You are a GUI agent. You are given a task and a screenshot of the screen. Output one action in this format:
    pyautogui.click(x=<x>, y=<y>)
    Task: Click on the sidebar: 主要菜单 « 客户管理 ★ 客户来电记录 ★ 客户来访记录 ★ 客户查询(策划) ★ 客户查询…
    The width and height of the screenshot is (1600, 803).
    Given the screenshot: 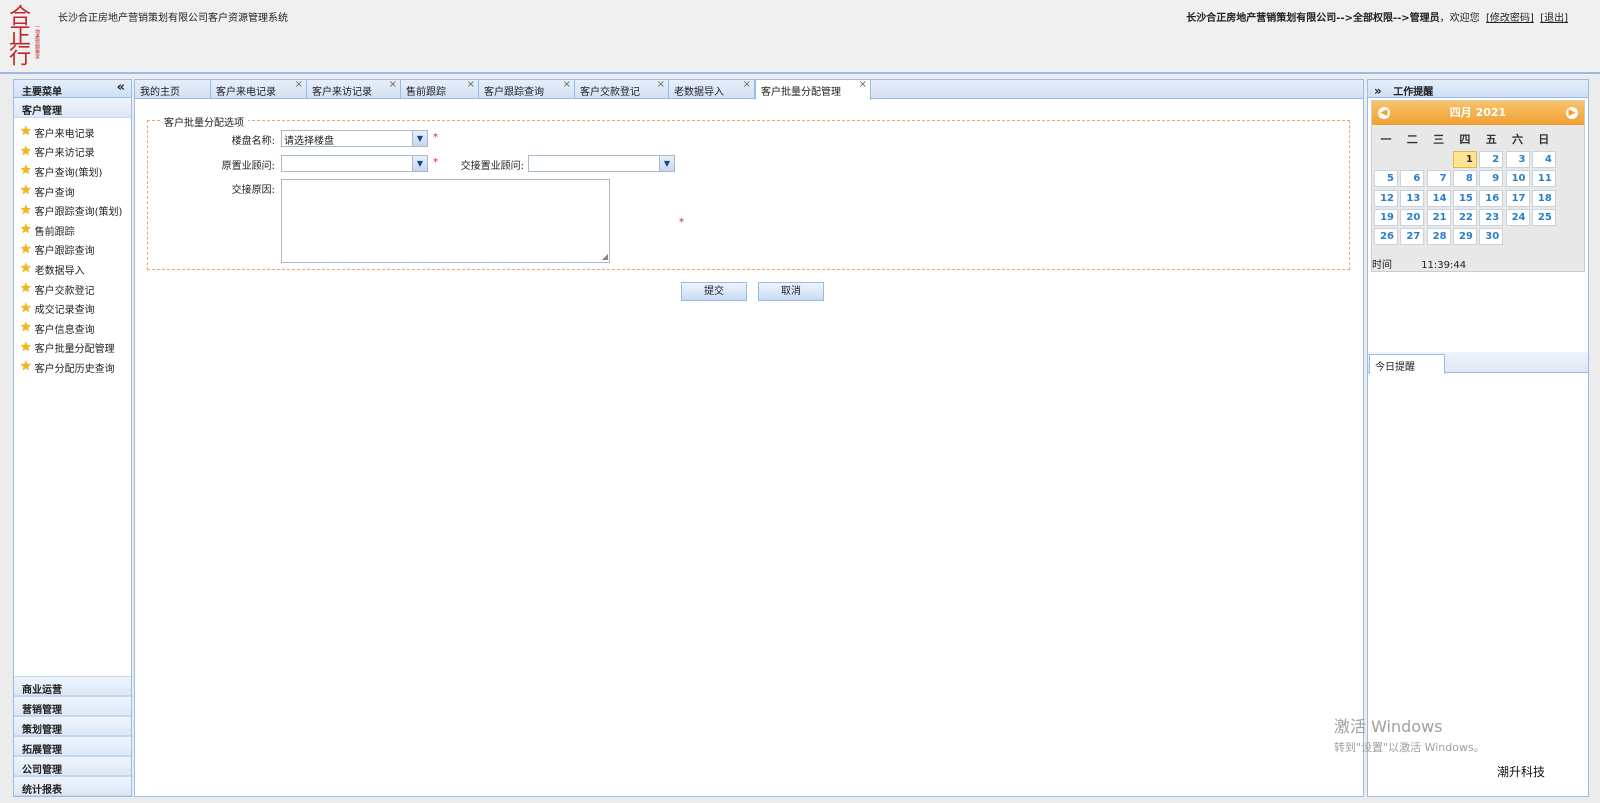 What is the action you would take?
    pyautogui.click(x=72, y=438)
    